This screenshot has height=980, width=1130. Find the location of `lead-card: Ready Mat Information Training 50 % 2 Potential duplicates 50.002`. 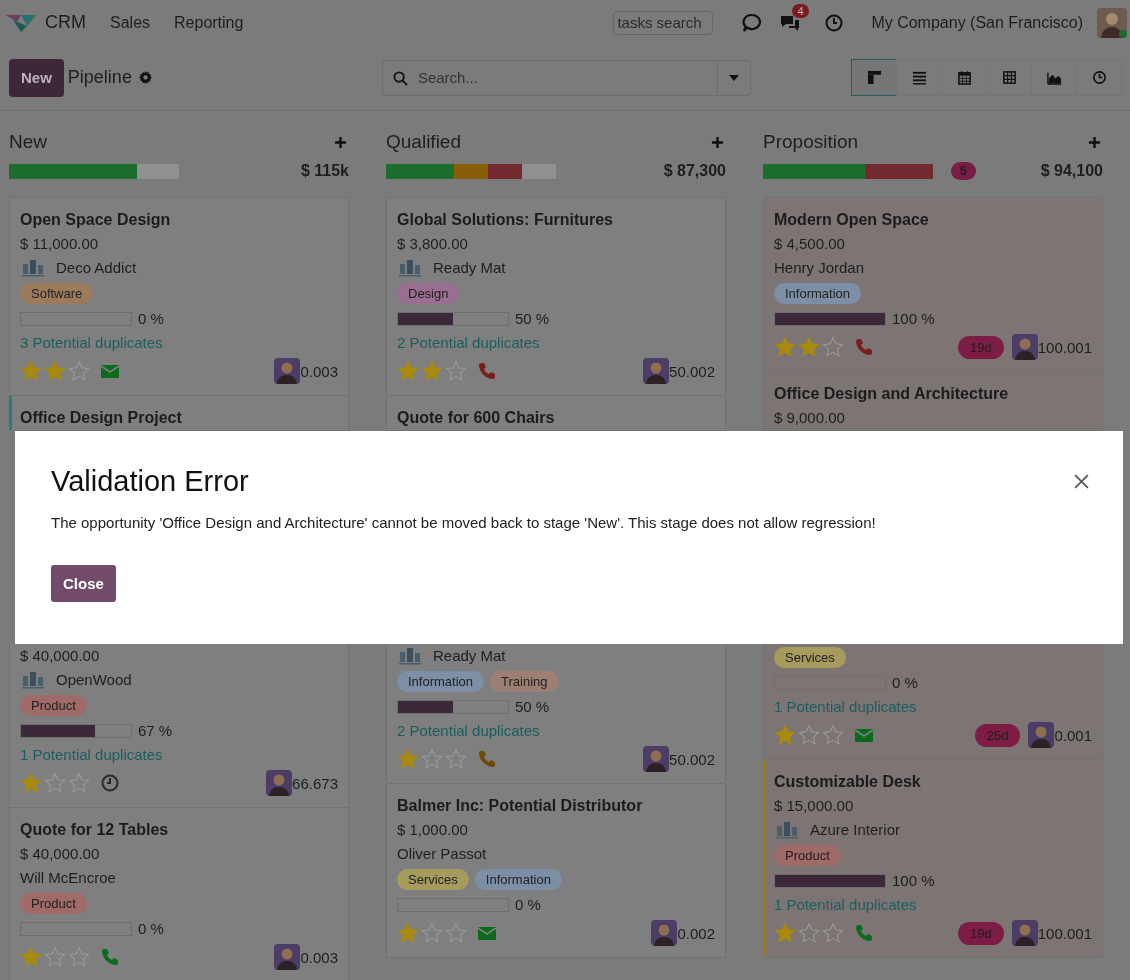

lead-card: Ready Mat Information Training 50 % 2 Potential duplicates 50.002 is located at coordinates (556, 714).